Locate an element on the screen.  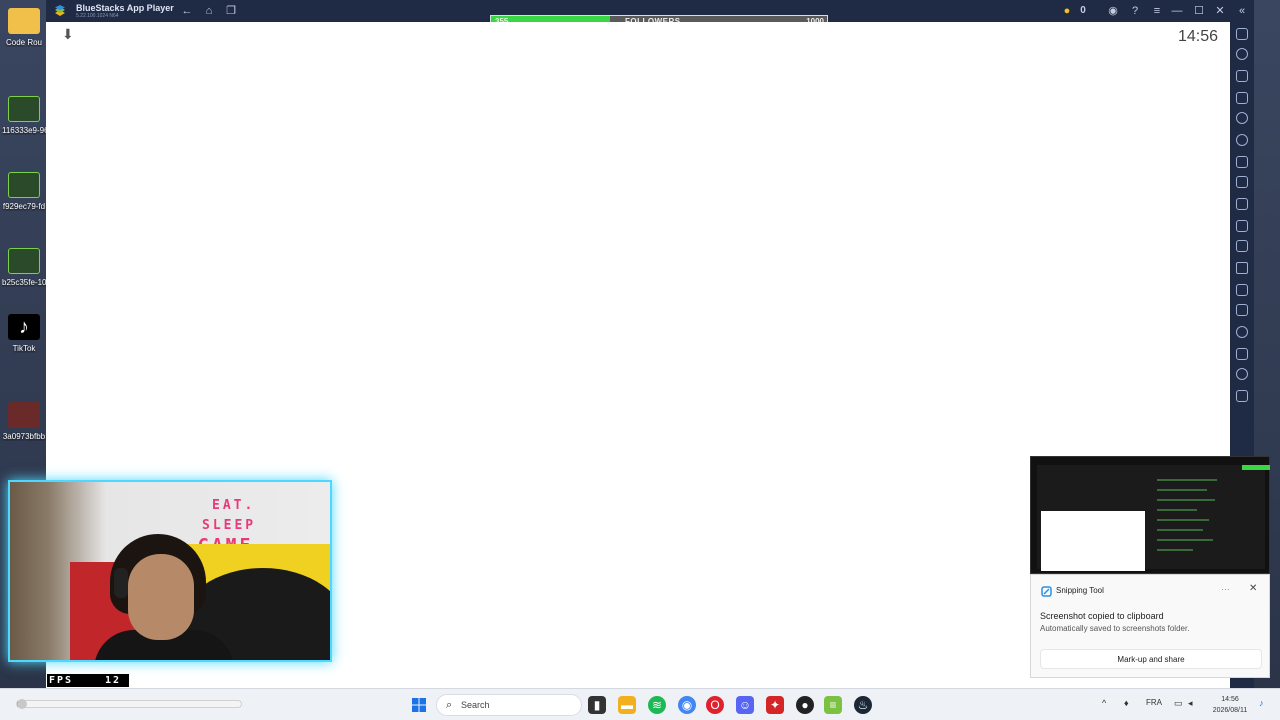
volume-icon: ◂ is located at coordinates (1190, 703).